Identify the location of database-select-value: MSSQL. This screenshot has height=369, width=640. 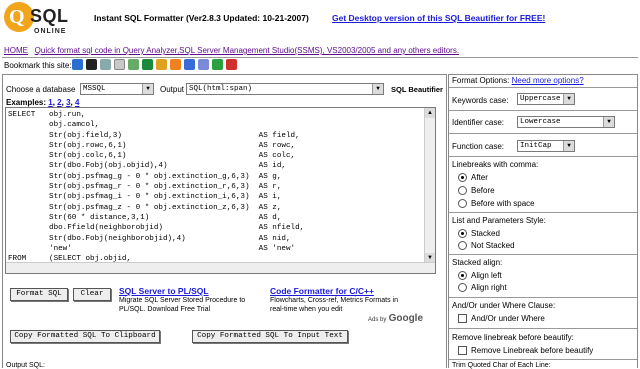
(94, 89).